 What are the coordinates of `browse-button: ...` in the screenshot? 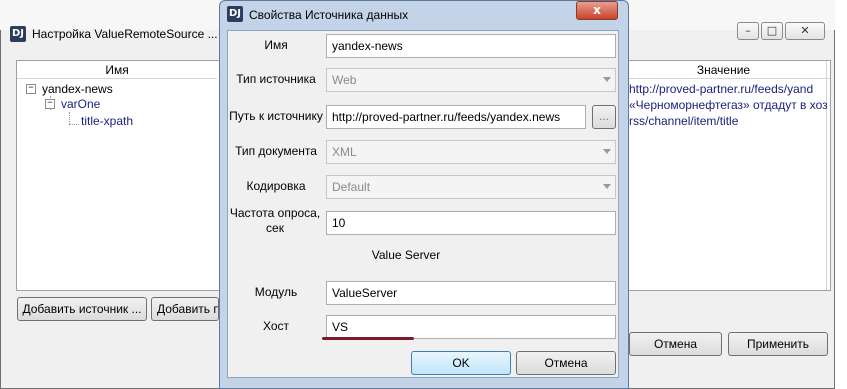 It's located at (604, 117).